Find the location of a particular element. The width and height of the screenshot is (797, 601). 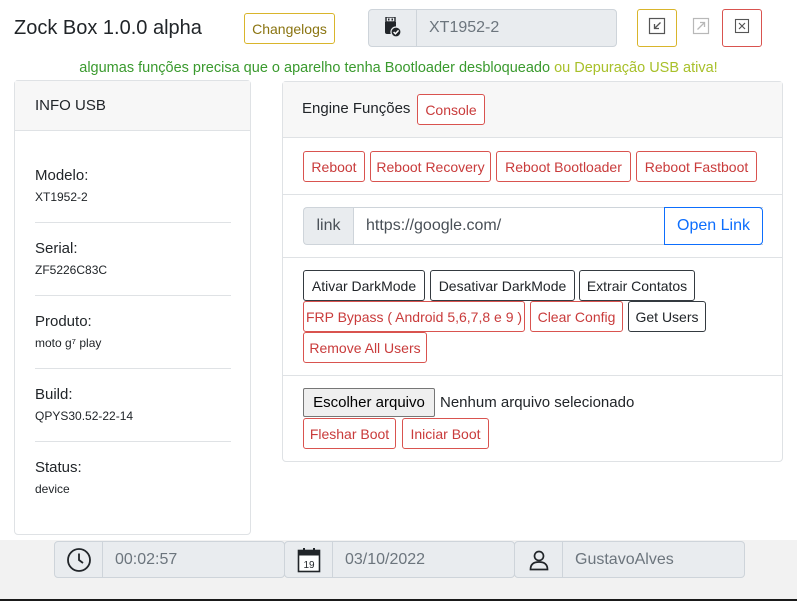

iniciar-boot-button: Iniciar Boot is located at coordinates (445, 433).